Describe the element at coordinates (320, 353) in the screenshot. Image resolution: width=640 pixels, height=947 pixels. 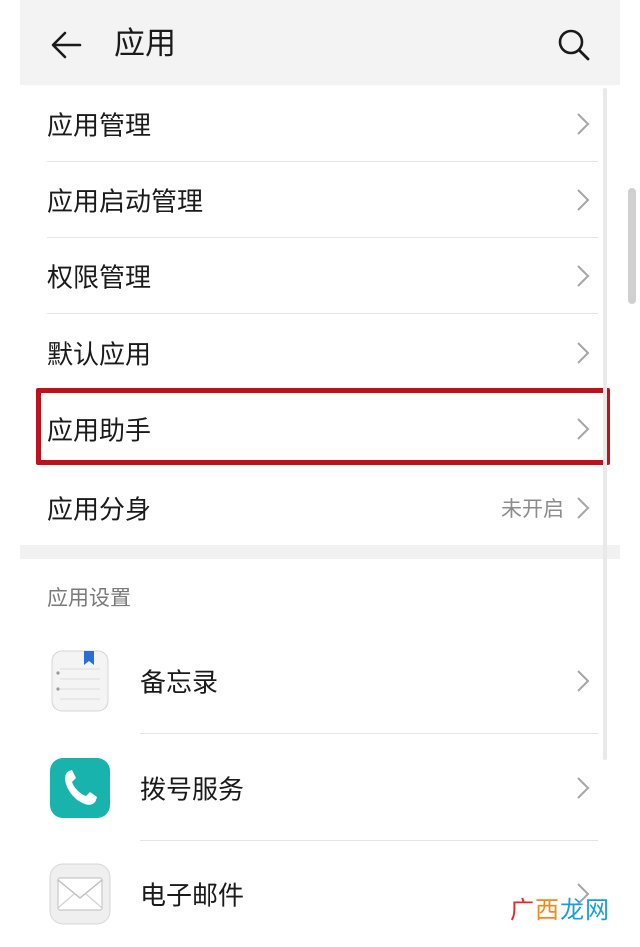
I see `menu-item-default-apps: 默认应用` at that location.